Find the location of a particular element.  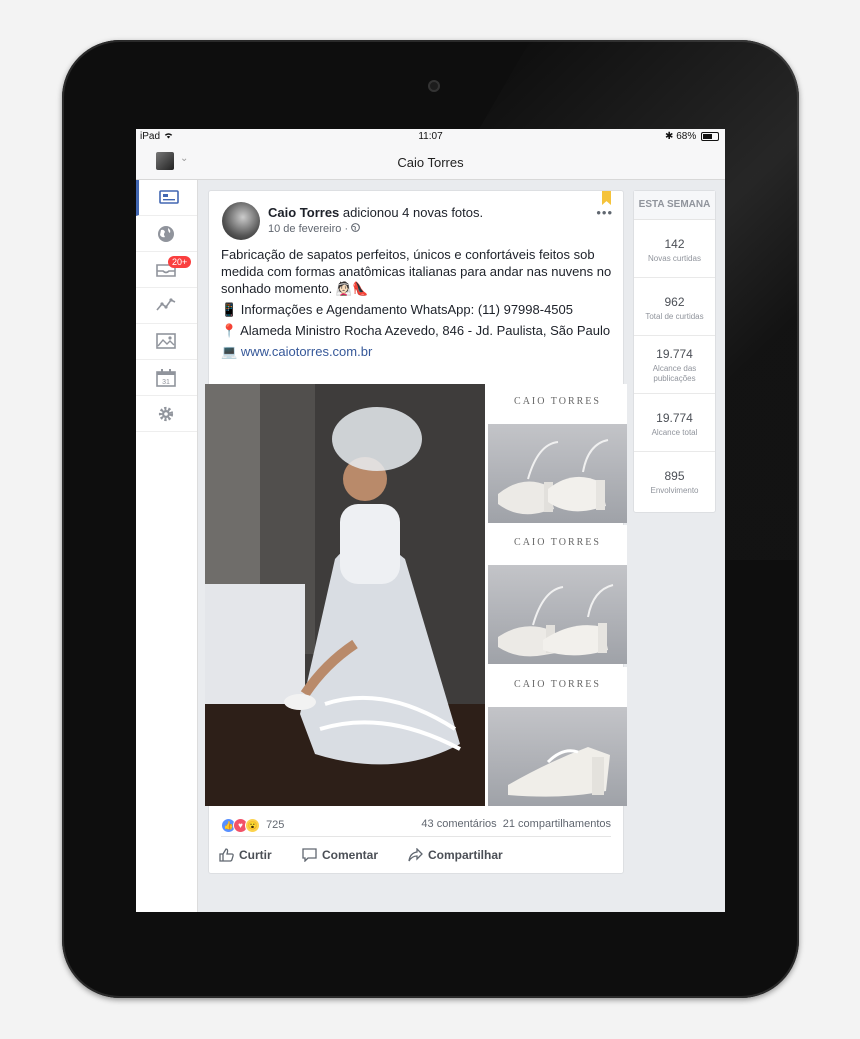

stat-label: Total de curtidas is located at coordinates (674, 316).